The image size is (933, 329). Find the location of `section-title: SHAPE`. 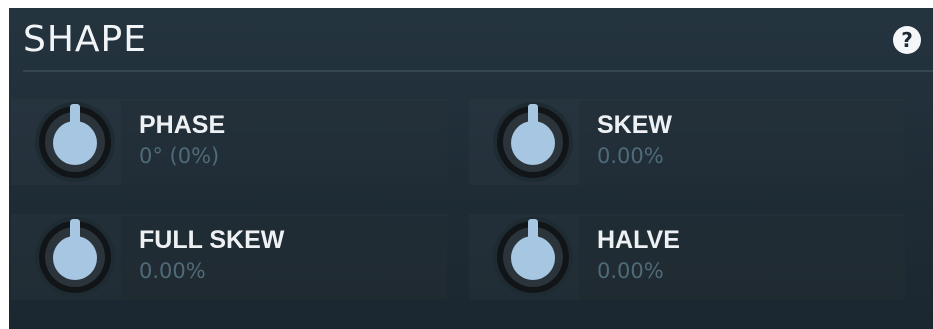

section-title: SHAPE is located at coordinates (85, 39).